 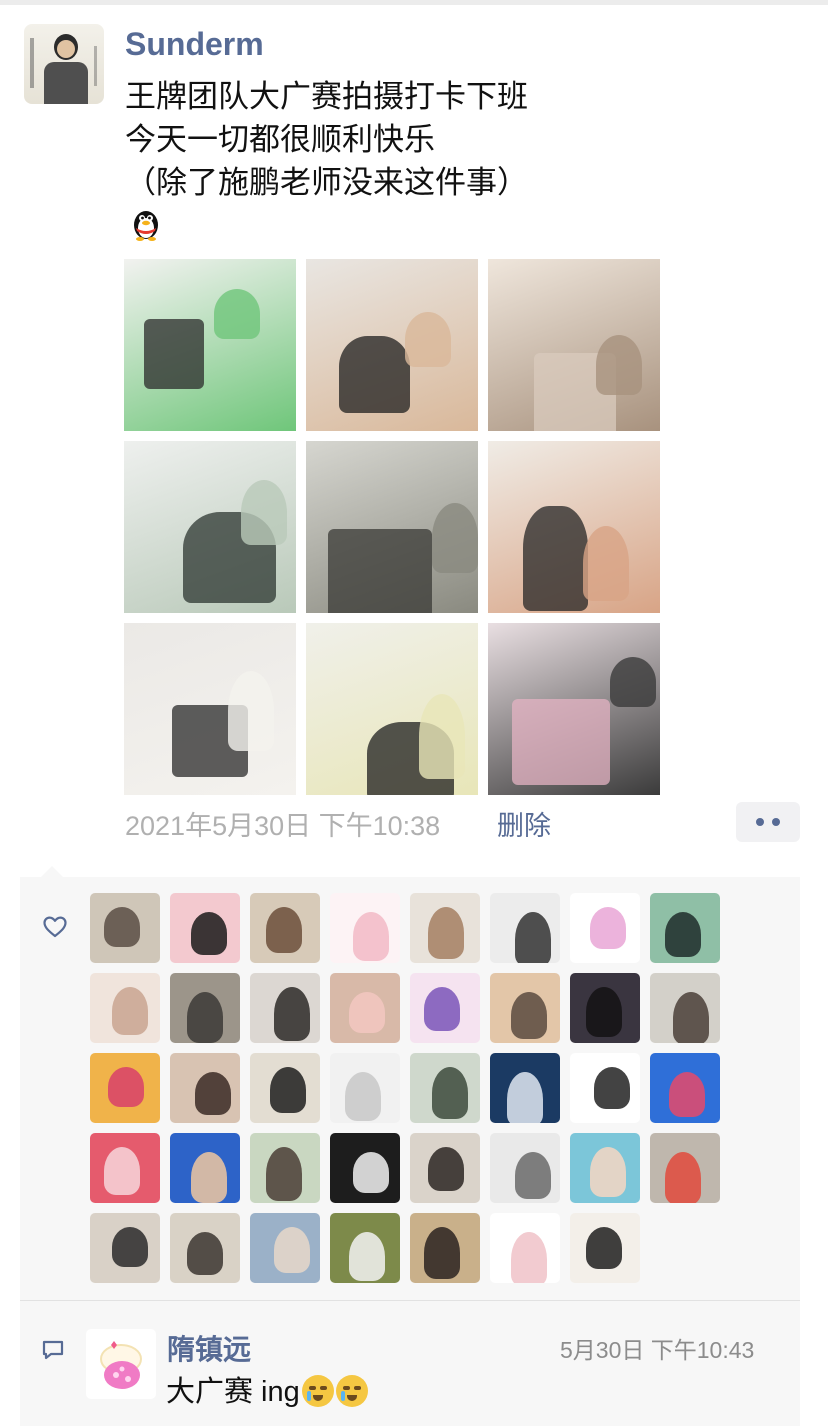 What do you see at coordinates (574, 345) in the screenshot?
I see `photo-room-interior` at bounding box center [574, 345].